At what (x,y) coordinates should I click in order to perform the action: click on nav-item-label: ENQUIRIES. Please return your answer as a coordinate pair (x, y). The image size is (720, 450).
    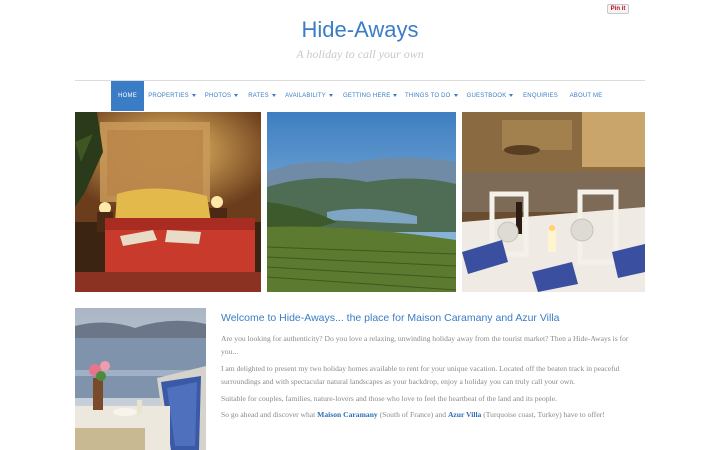
    Looking at the image, I should click on (540, 96).